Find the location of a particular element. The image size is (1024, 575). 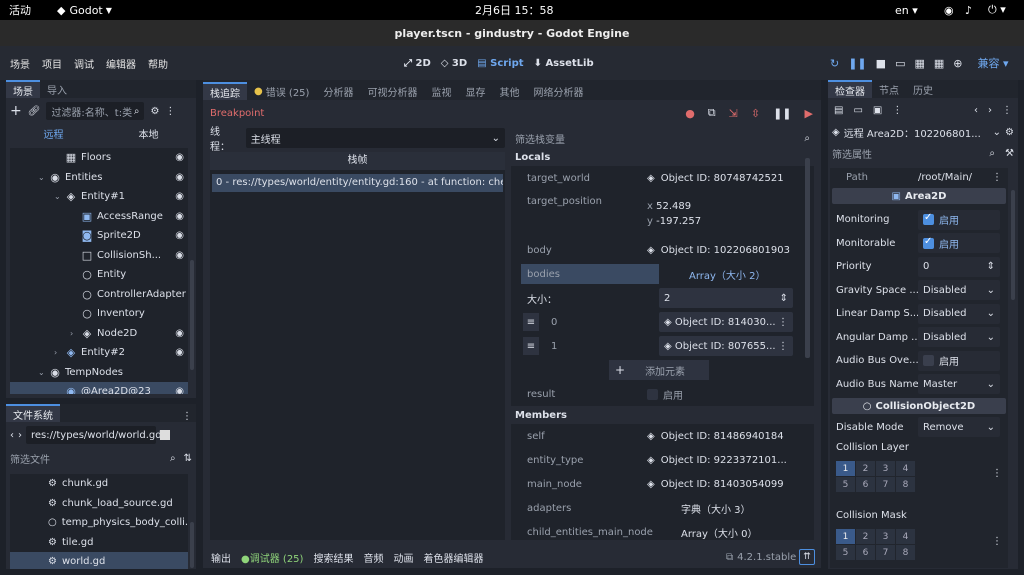

array-element: ◈ Object ID: 807655... ⋮ is located at coordinates (726, 346).